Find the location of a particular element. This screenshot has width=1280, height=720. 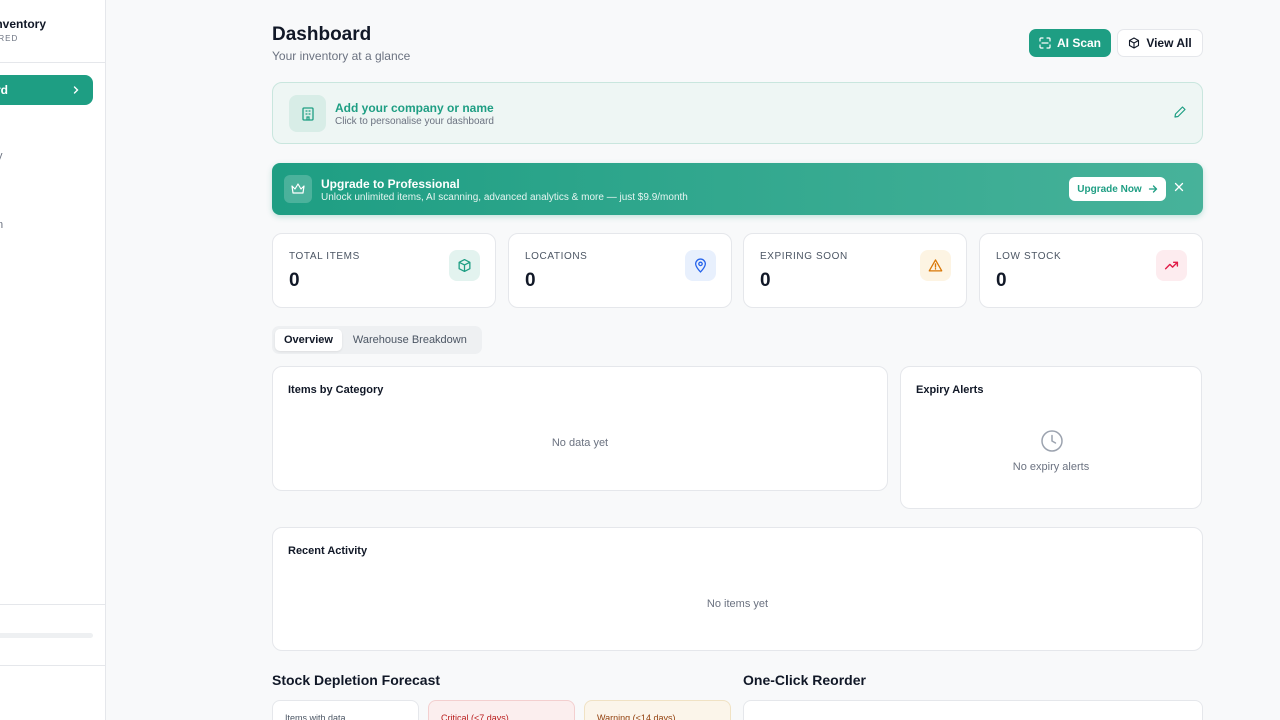

sidebar-item-dashboard: rd is located at coordinates (46, 90).